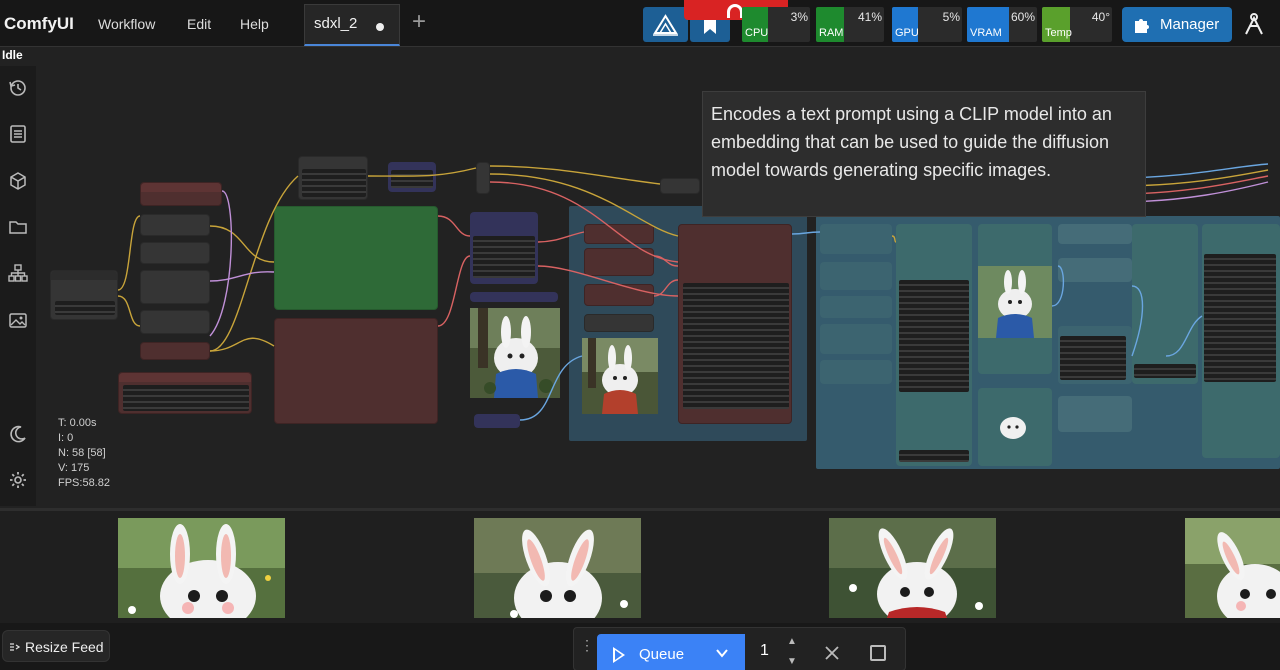  What do you see at coordinates (18, 134) in the screenshot?
I see `queue-list-icon` at bounding box center [18, 134].